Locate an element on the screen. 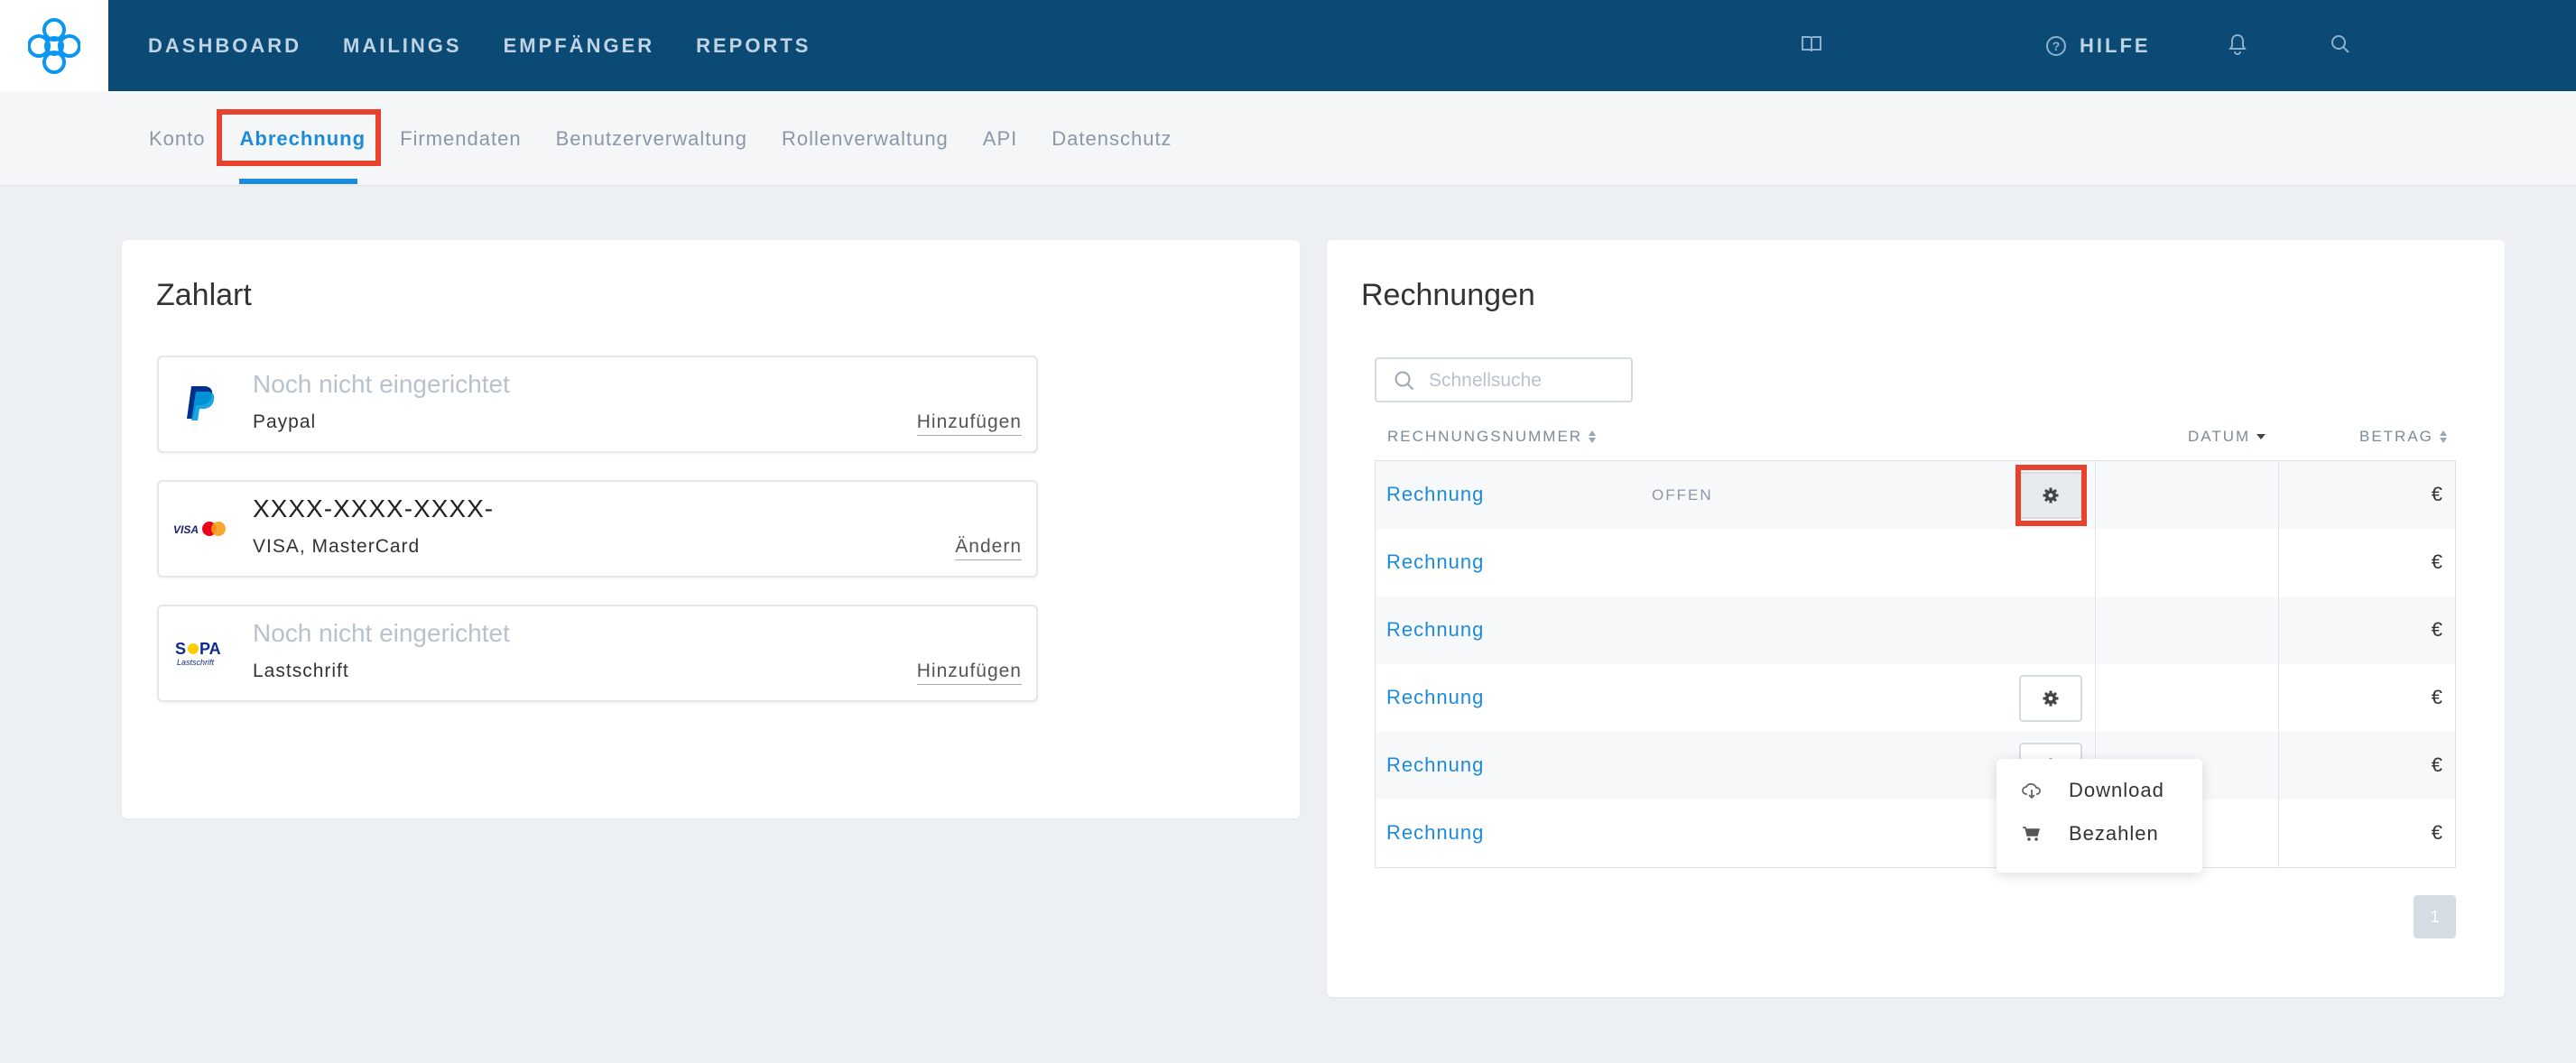 The image size is (2576, 1063). visa-mastercard-logo-icon: VISA is located at coordinates (200, 529).